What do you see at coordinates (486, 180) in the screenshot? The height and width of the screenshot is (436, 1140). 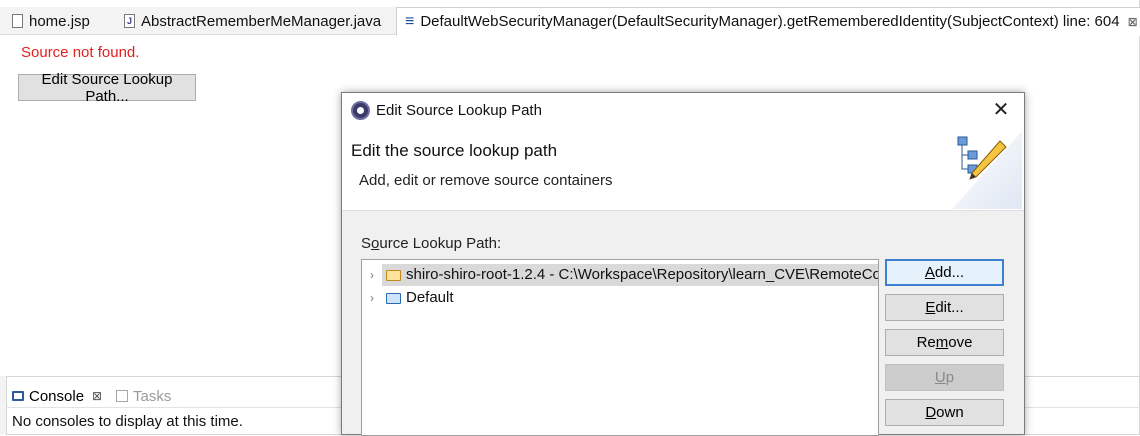 I see `header-subtitle: Add, edit or remove source containers` at bounding box center [486, 180].